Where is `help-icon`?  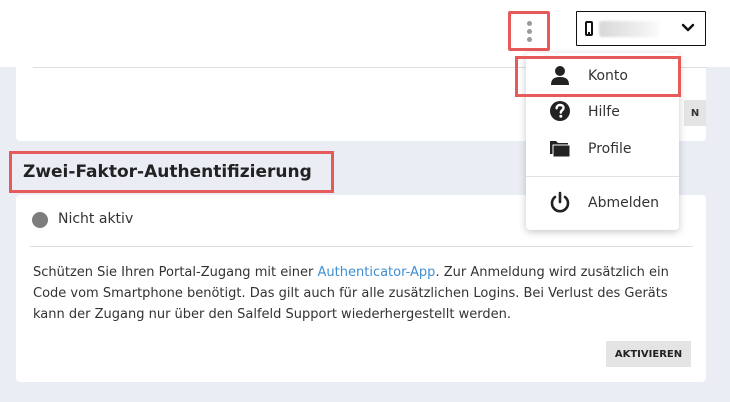
help-icon is located at coordinates (560, 111).